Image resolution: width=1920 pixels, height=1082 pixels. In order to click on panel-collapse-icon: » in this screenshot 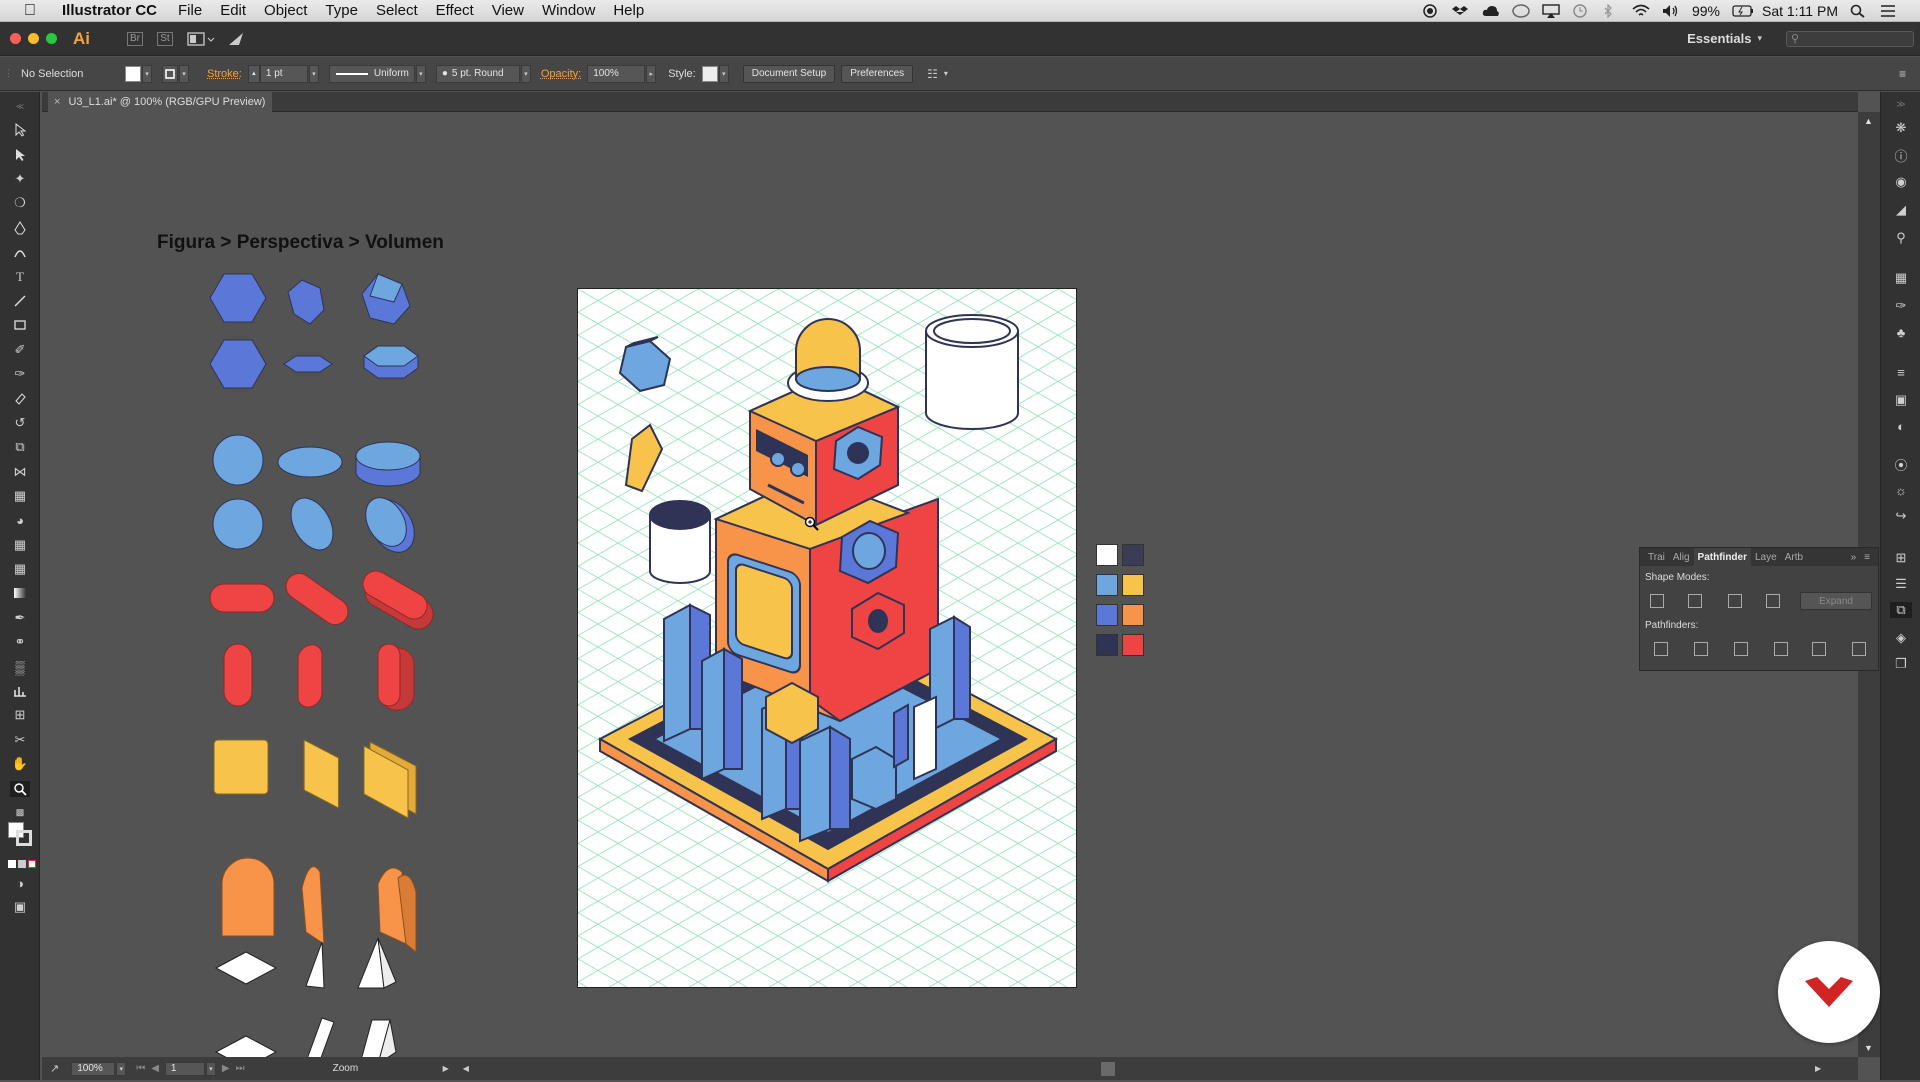, I will do `click(1854, 557)`.